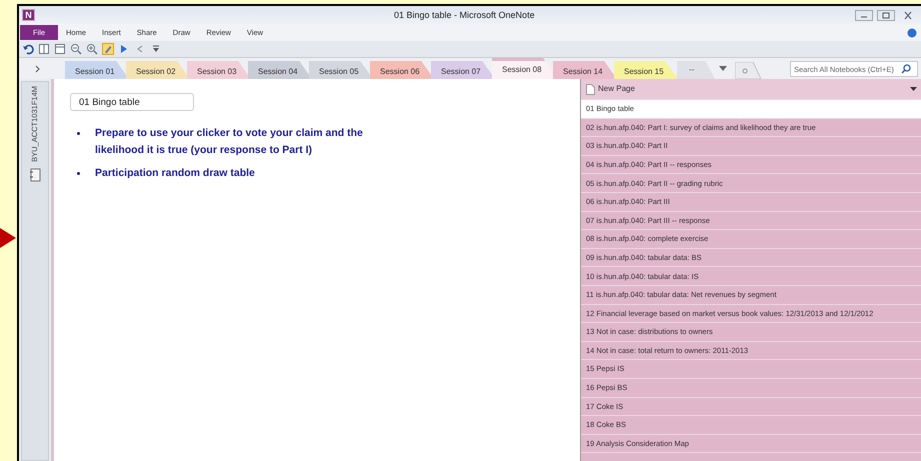  What do you see at coordinates (158, 70) in the screenshot?
I see `section-tab: Session 02` at bounding box center [158, 70].